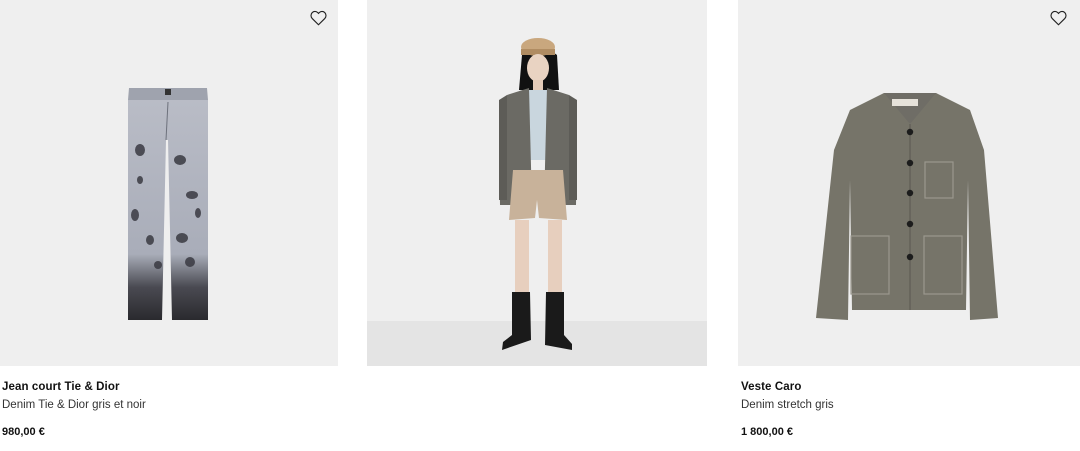 This screenshot has height=451, width=1080. I want to click on model-illustration, so click(538, 194).